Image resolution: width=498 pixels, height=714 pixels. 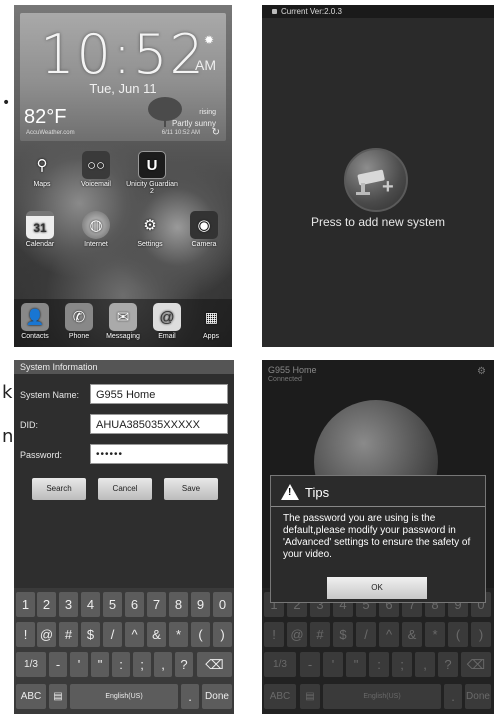 What do you see at coordinates (59, 489) in the screenshot?
I see `search-button: Search` at bounding box center [59, 489].